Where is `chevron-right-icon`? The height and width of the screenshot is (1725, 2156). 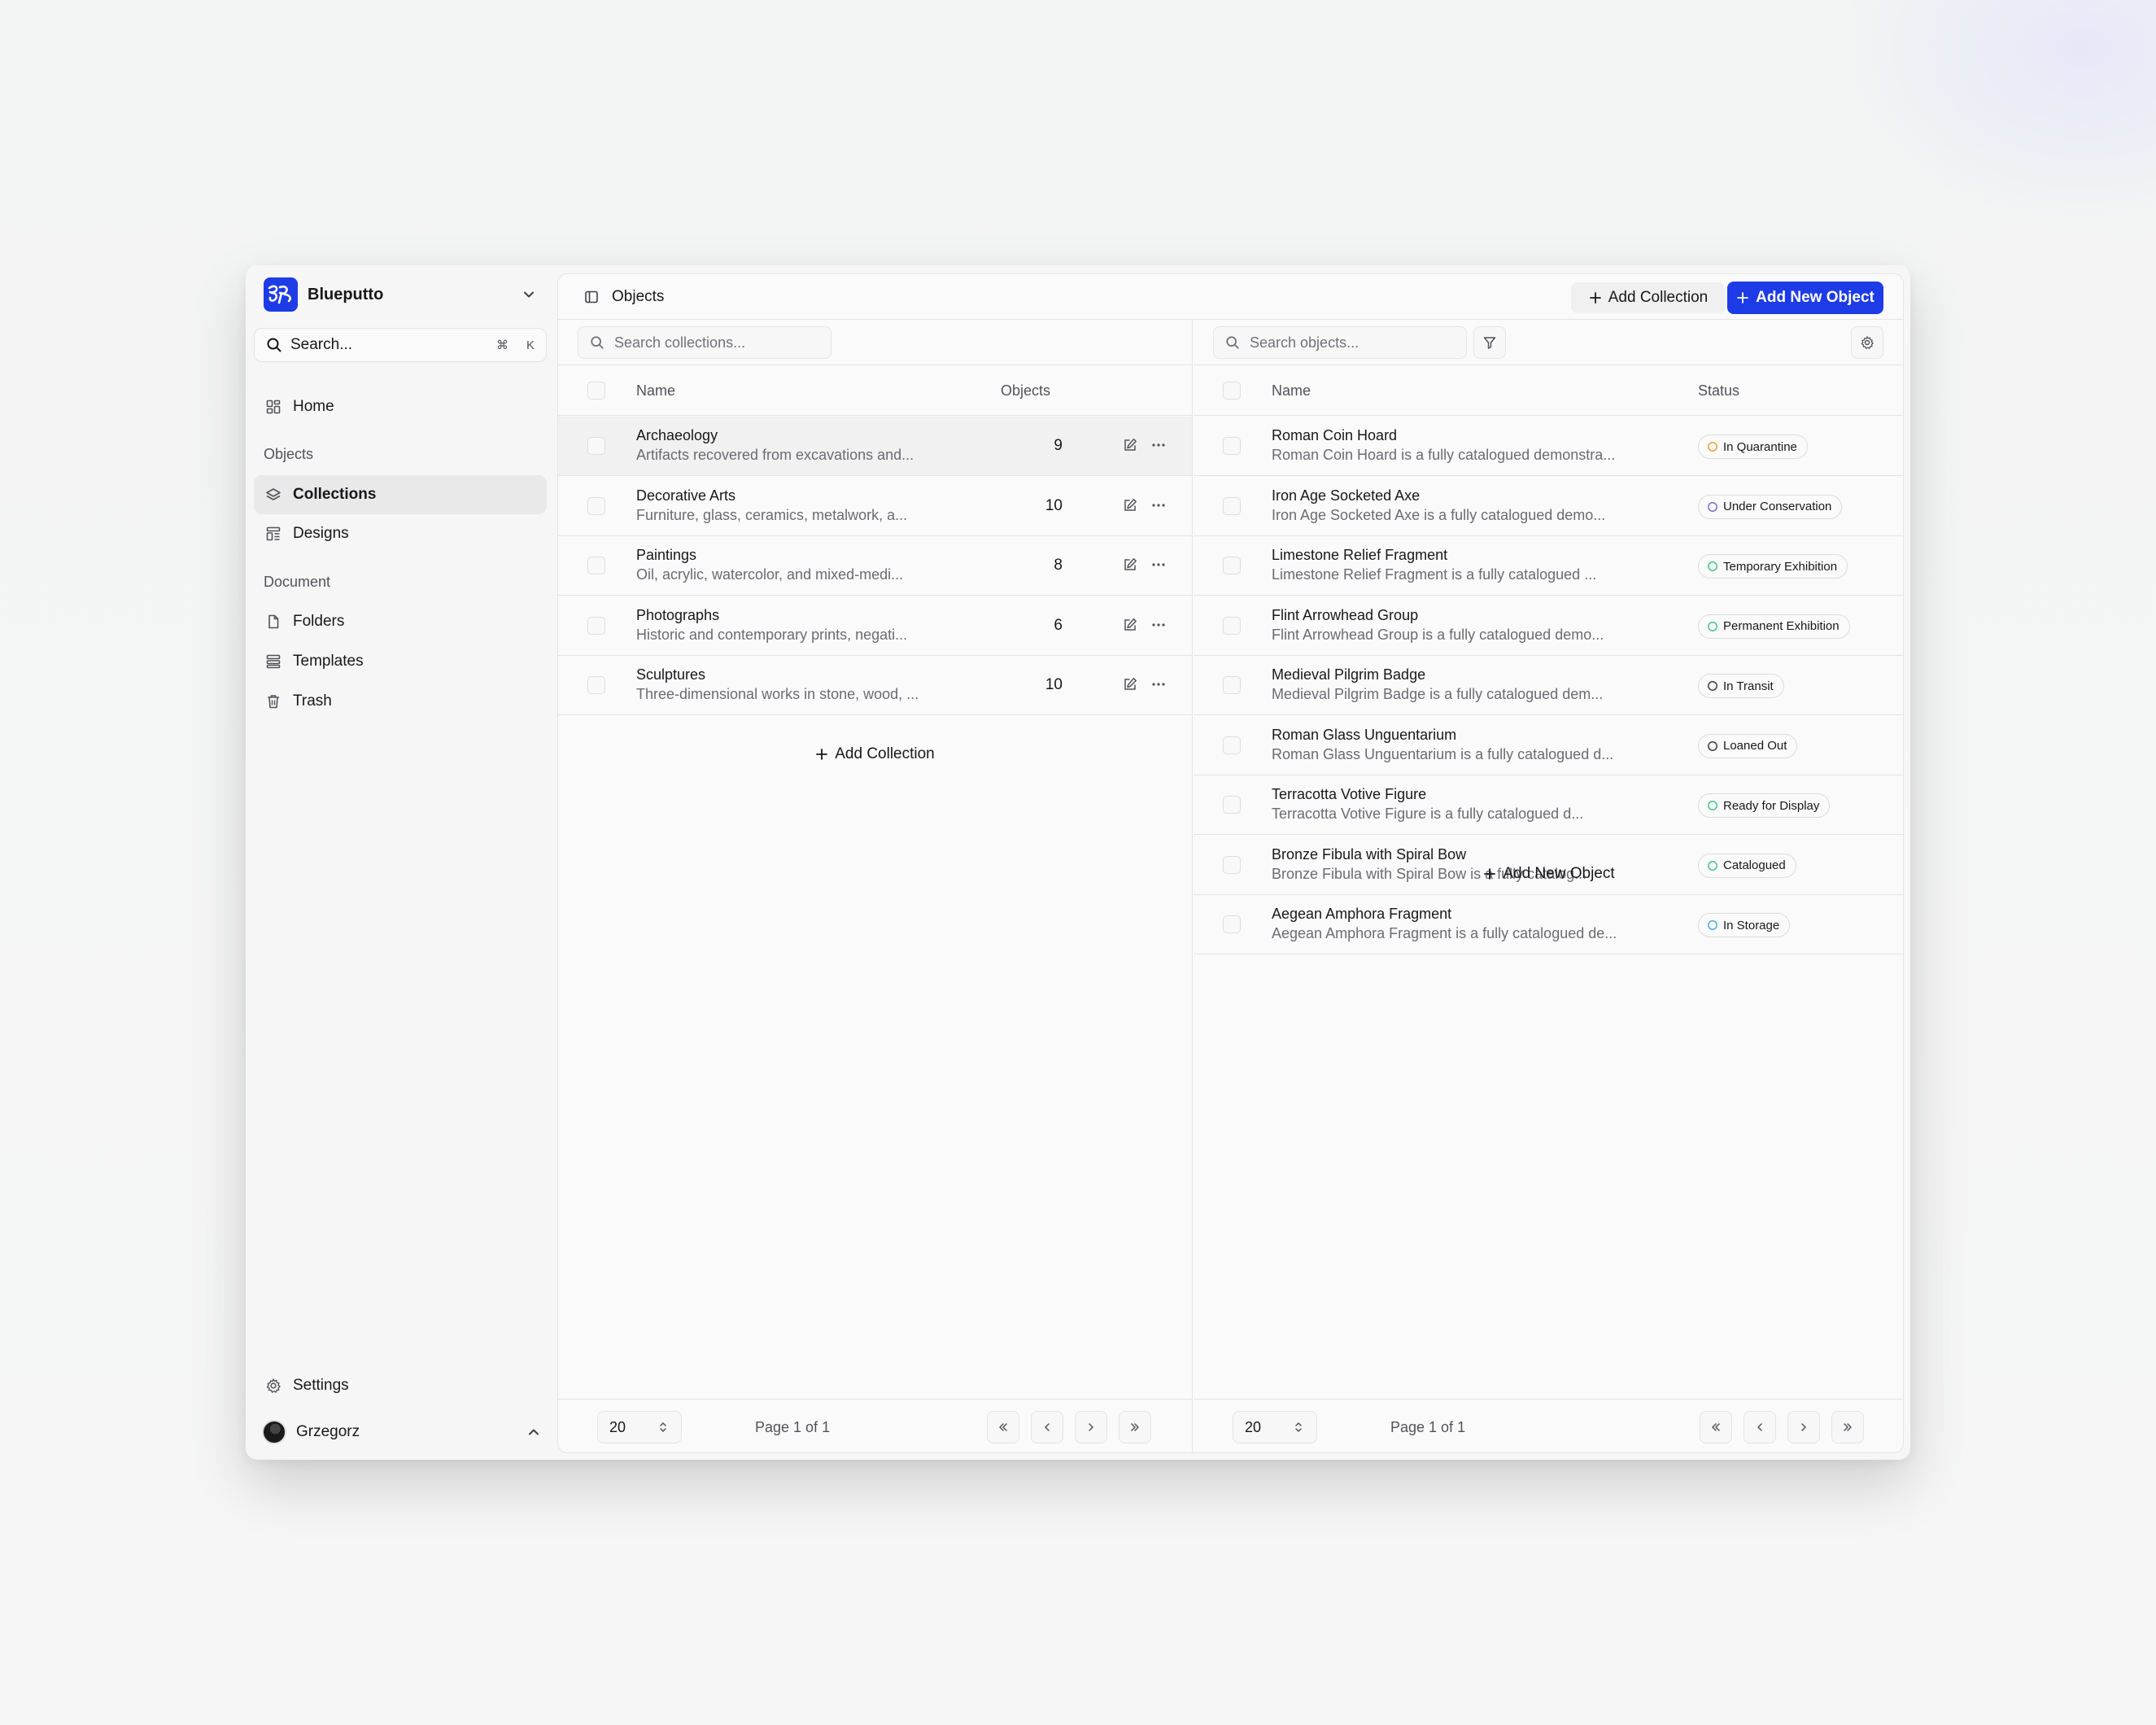 chevron-right-icon is located at coordinates (1803, 1427).